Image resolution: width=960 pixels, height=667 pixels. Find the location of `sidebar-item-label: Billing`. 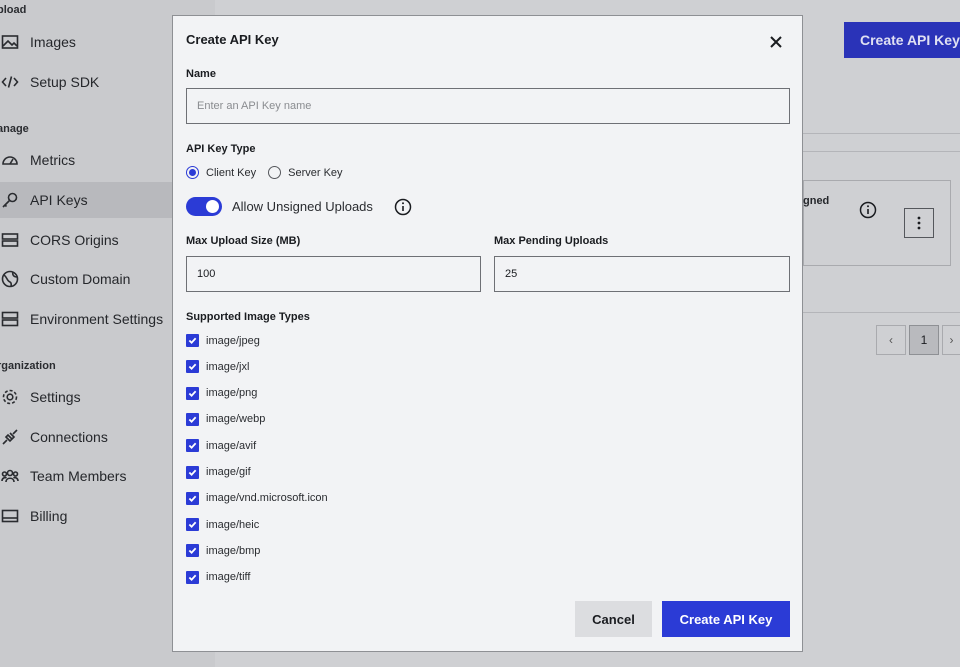

sidebar-item-label: Billing is located at coordinates (49, 516).